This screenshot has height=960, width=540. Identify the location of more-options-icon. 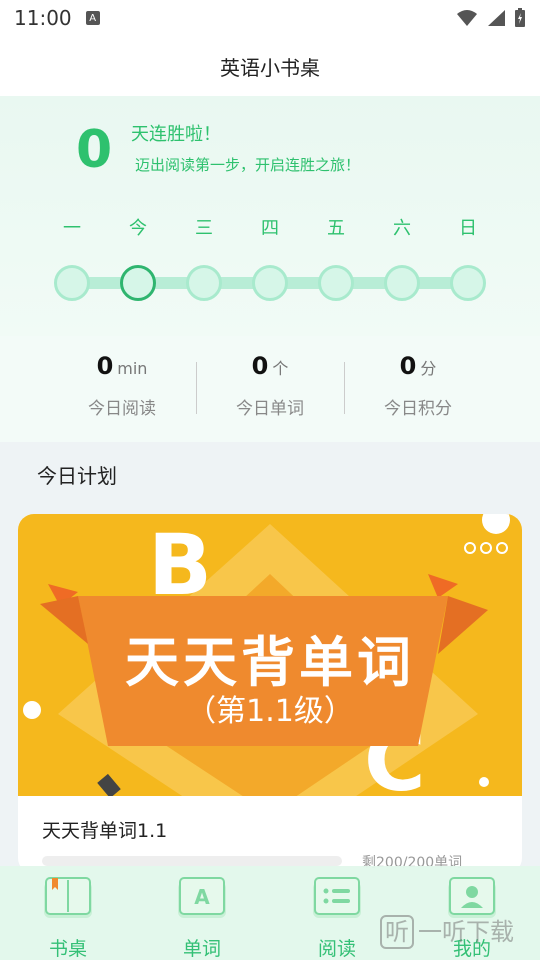
(486, 548).